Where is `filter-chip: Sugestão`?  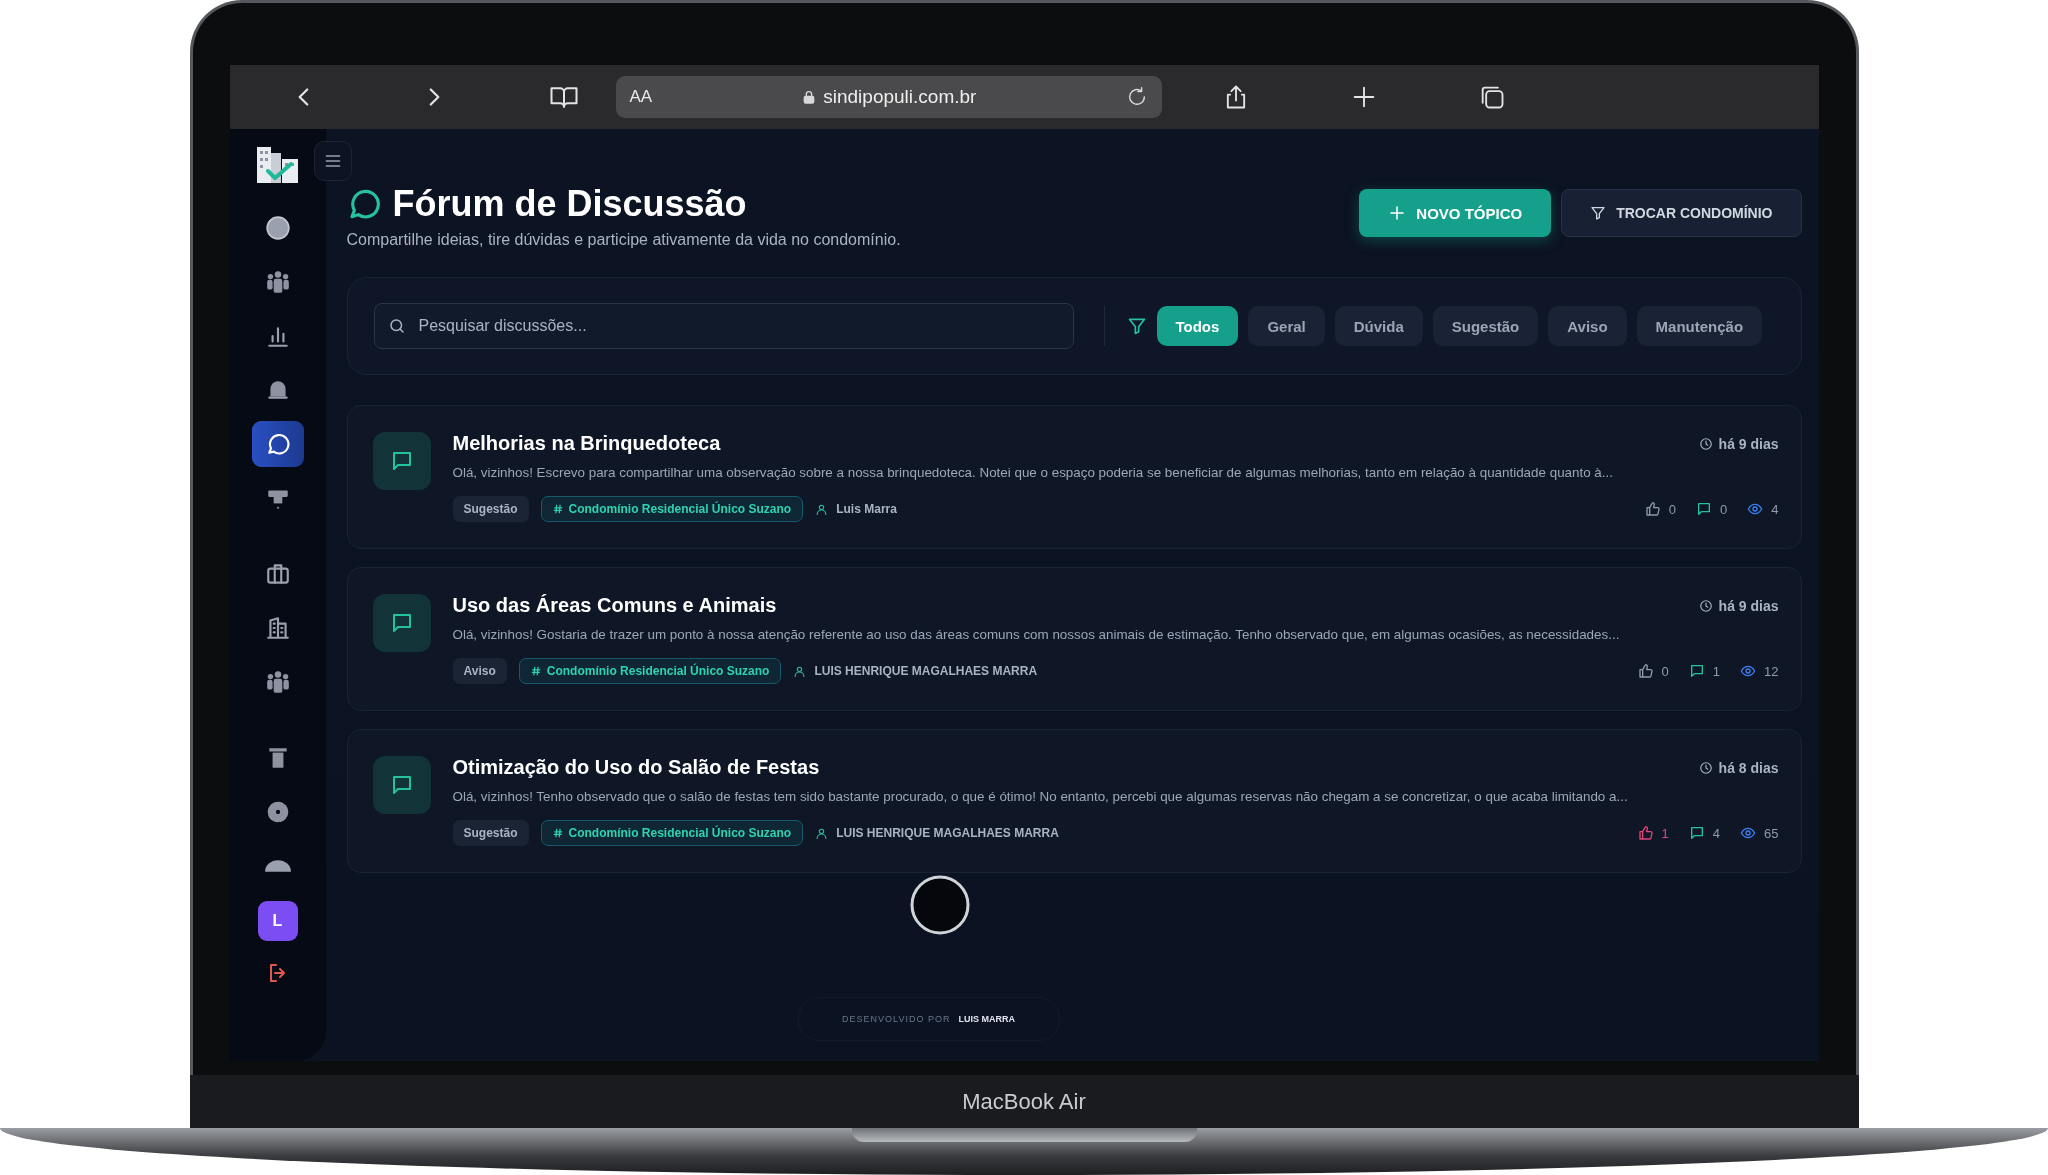 filter-chip: Sugestão is located at coordinates (1485, 326).